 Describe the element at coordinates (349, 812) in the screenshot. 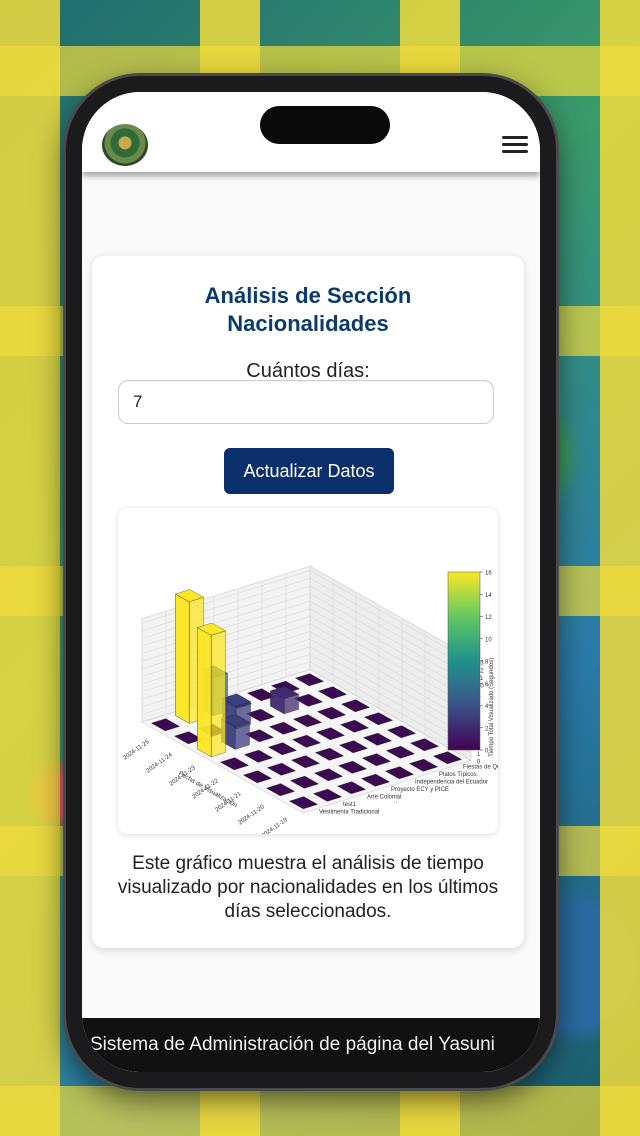

I see `chart-y-tick-label: Vestimenta Tradicional` at that location.